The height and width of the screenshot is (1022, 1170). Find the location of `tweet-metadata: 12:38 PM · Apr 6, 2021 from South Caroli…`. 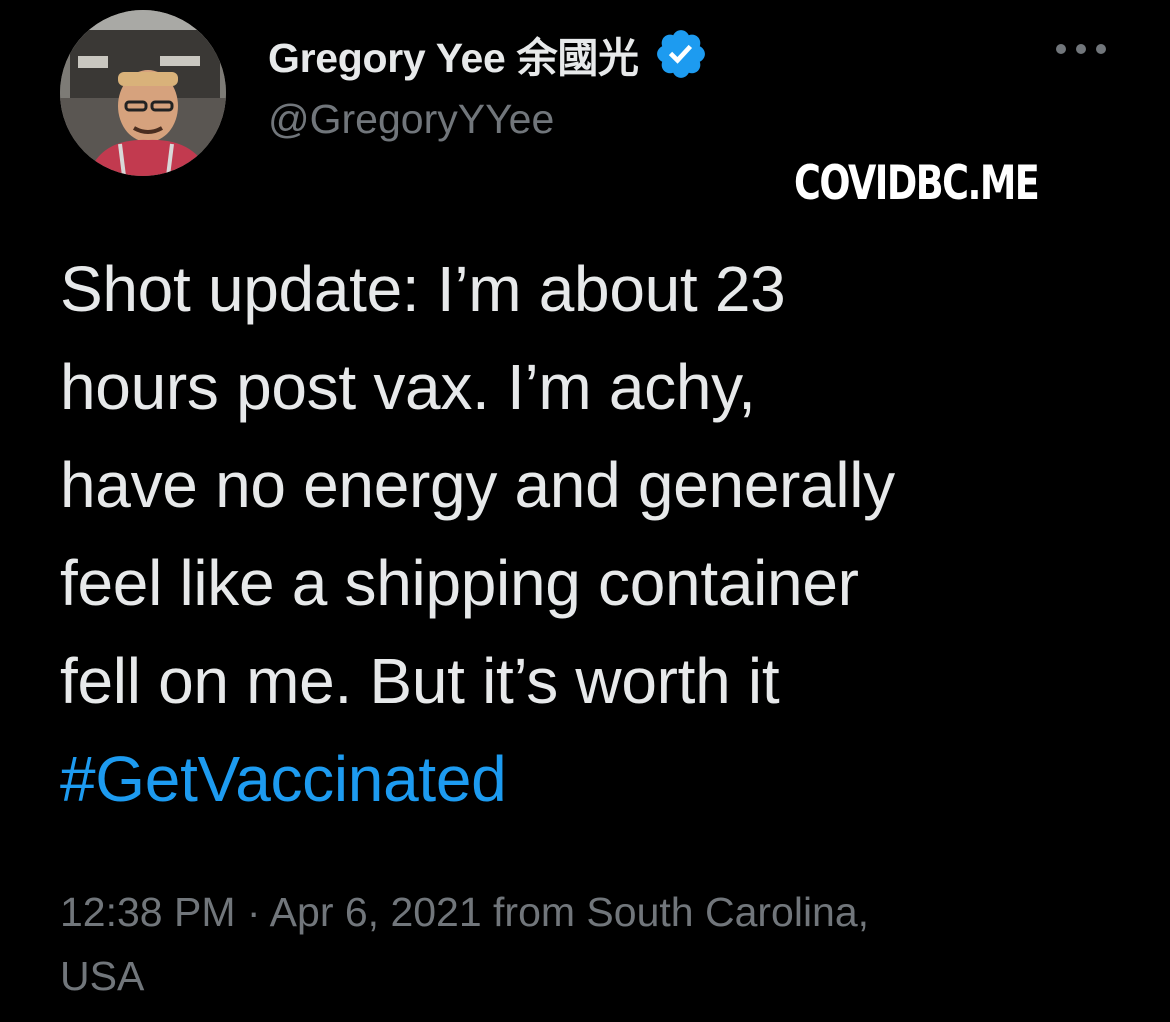

tweet-metadata: 12:38 PM · Apr 6, 2021 from South Caroli… is located at coordinates (600, 944).